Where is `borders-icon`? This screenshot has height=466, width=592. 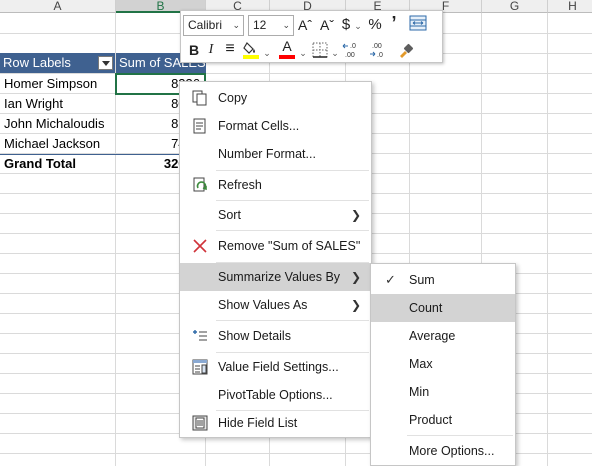 borders-icon is located at coordinates (320, 51).